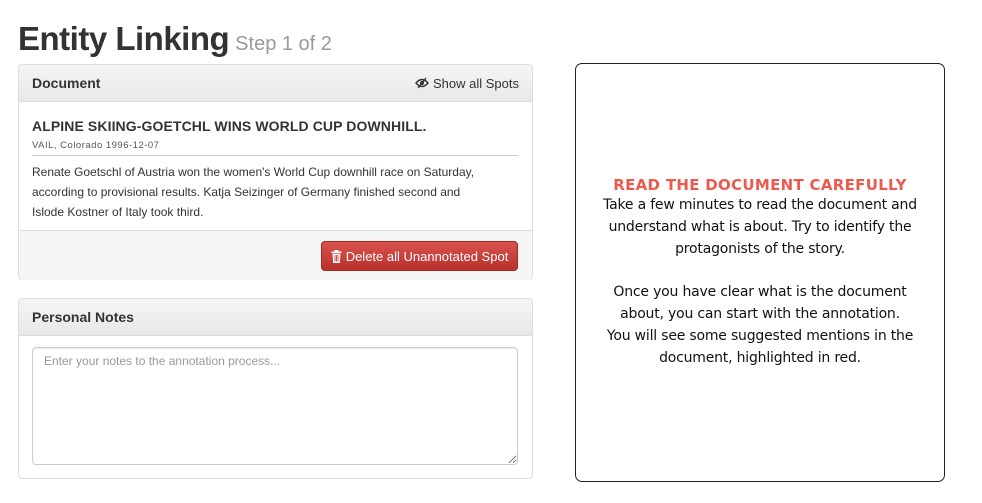  I want to click on instructions-line: Once you have clear what is the document, so click(760, 292).